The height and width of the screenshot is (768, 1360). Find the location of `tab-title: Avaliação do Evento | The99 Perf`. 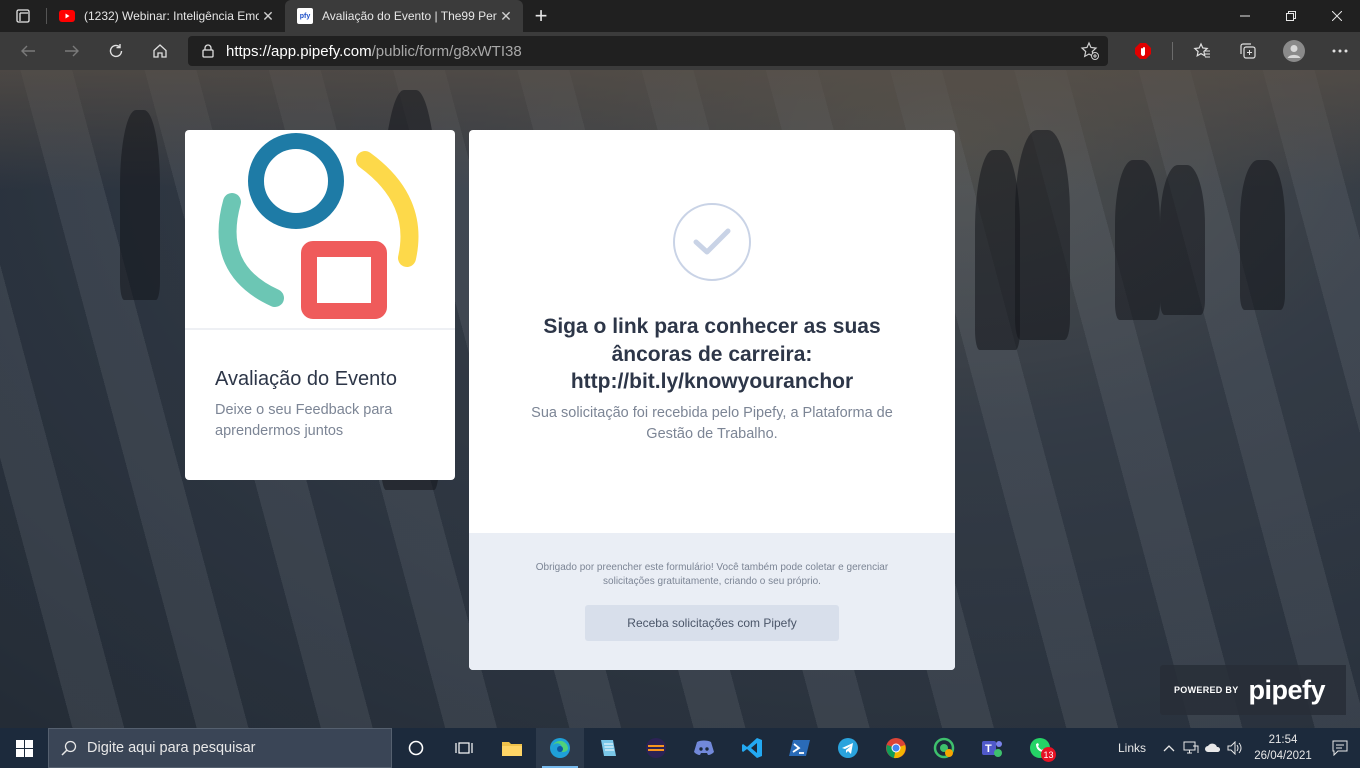

tab-title: Avaliação do Evento | The99 Perf is located at coordinates (409, 16).